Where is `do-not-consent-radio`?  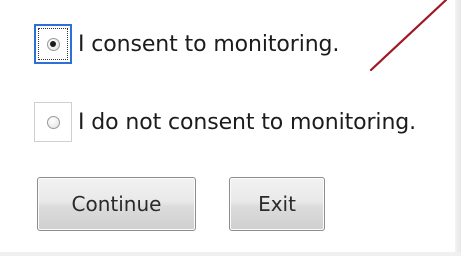
do-not-consent-radio is located at coordinates (53, 122).